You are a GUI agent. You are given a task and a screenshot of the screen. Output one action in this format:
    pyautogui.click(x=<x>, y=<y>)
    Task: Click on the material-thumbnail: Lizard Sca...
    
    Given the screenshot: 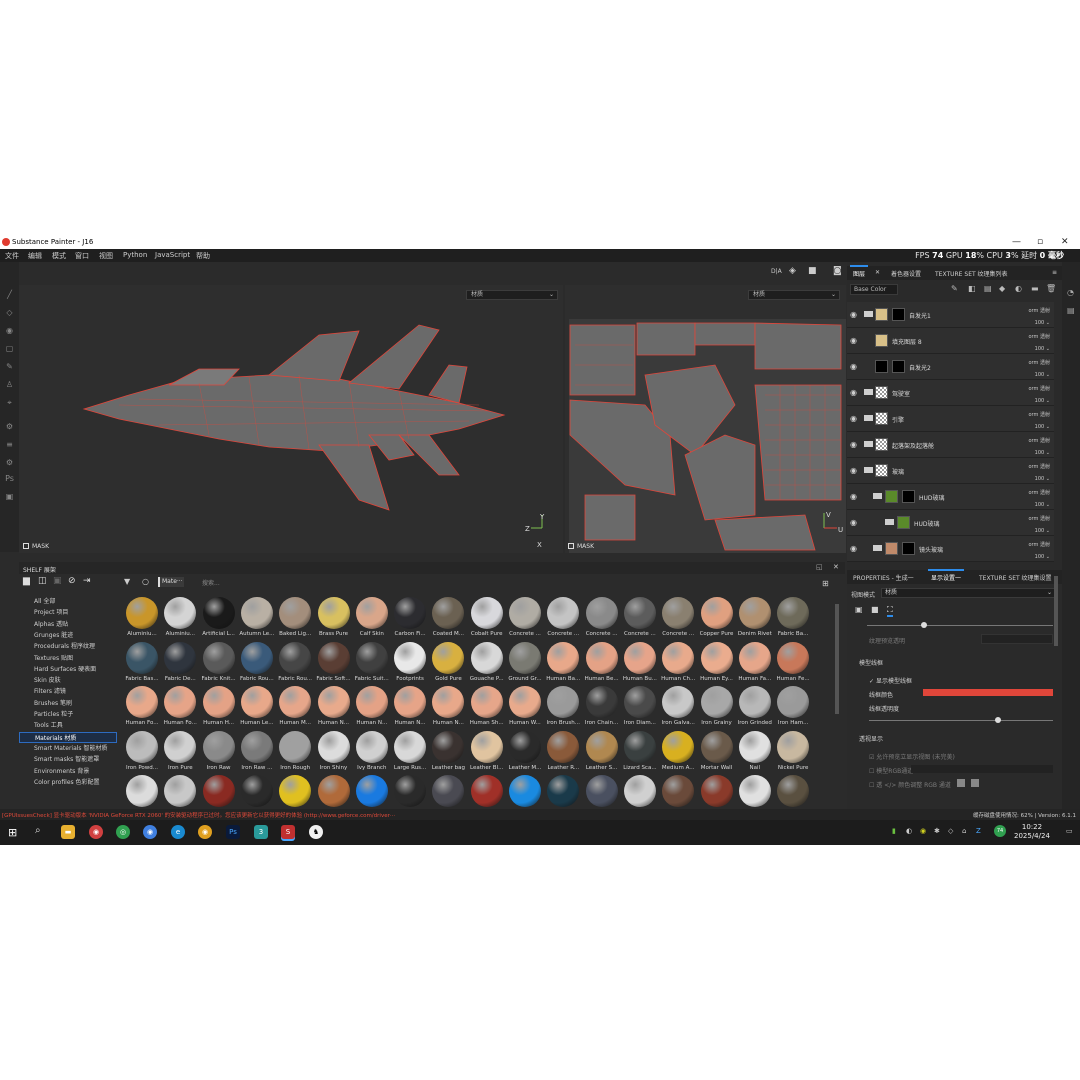 What is the action you would take?
    pyautogui.click(x=640, y=752)
    